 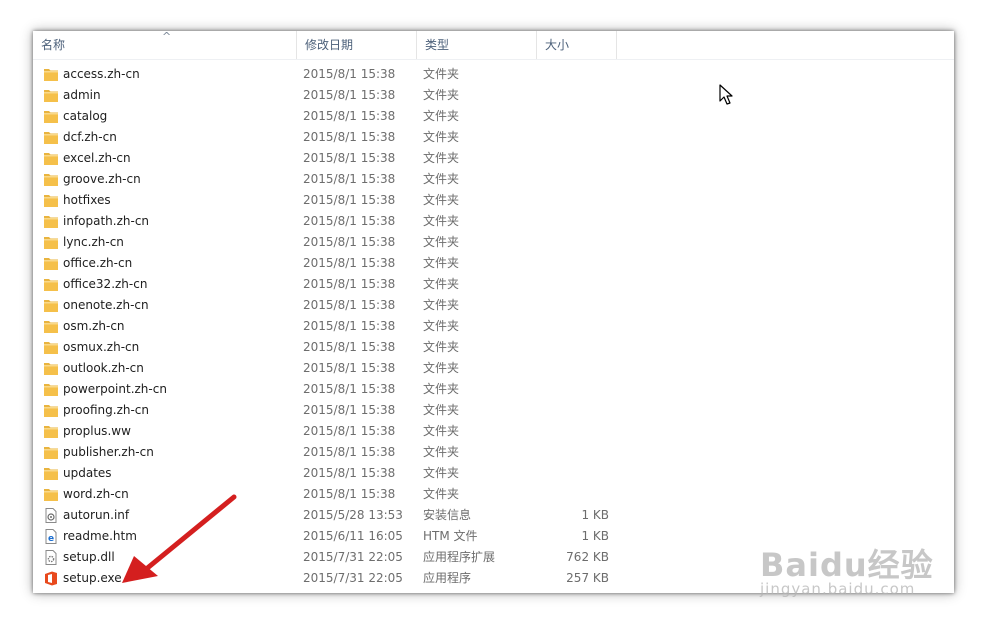 What do you see at coordinates (847, 569) in the screenshot?
I see `watermark: Baidu经验 jingyan.baidu.com` at bounding box center [847, 569].